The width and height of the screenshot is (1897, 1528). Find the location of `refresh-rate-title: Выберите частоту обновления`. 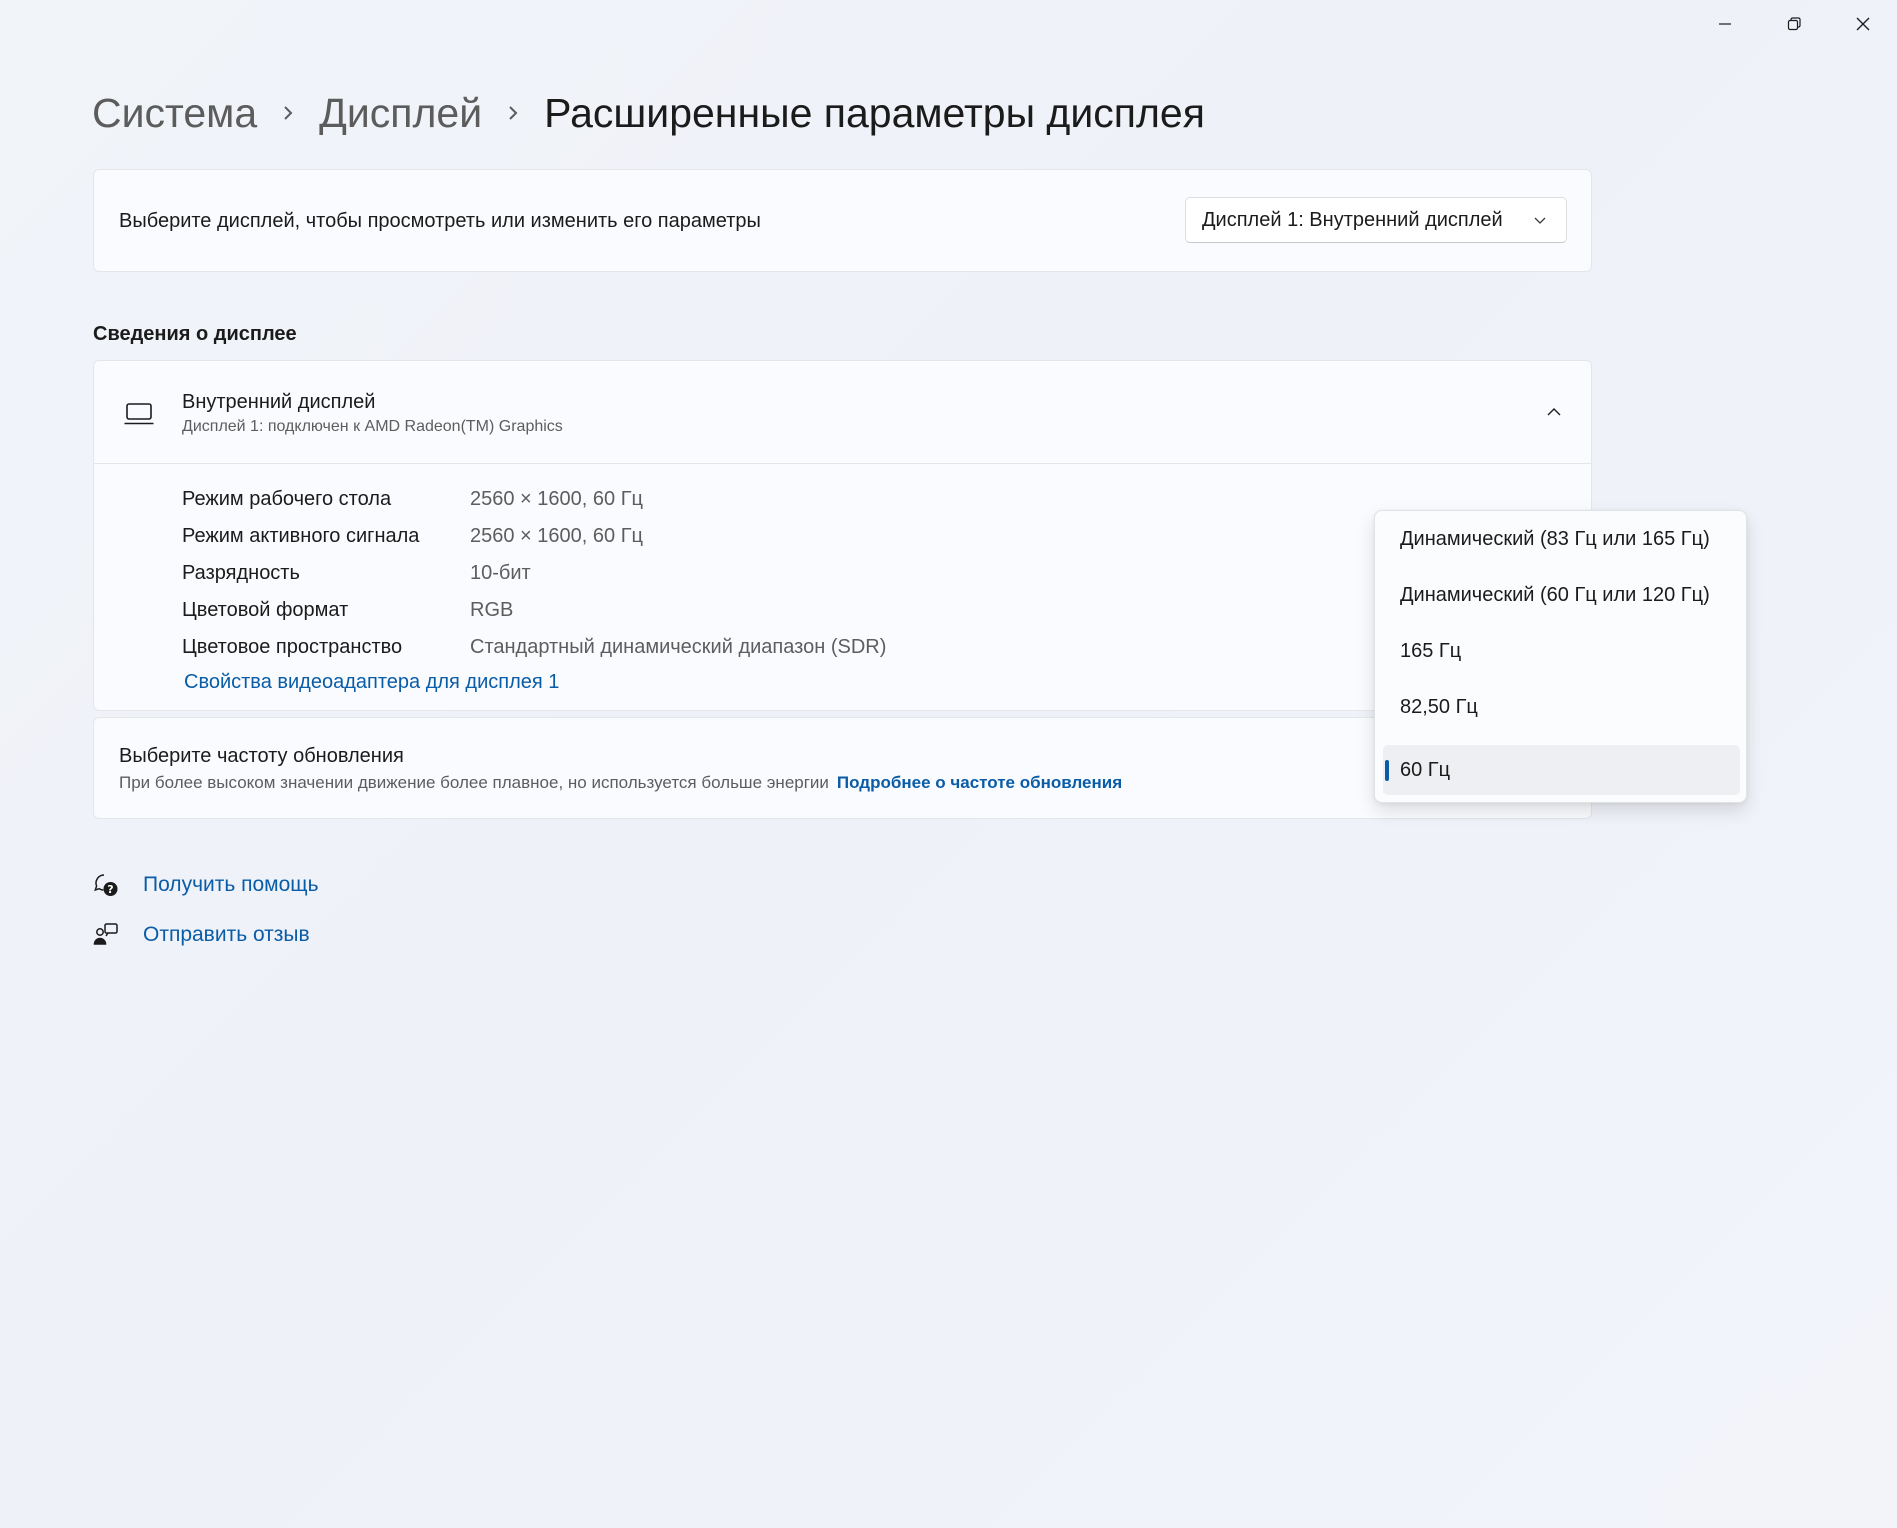

refresh-rate-title: Выберите частоту обновления is located at coordinates (261, 756).